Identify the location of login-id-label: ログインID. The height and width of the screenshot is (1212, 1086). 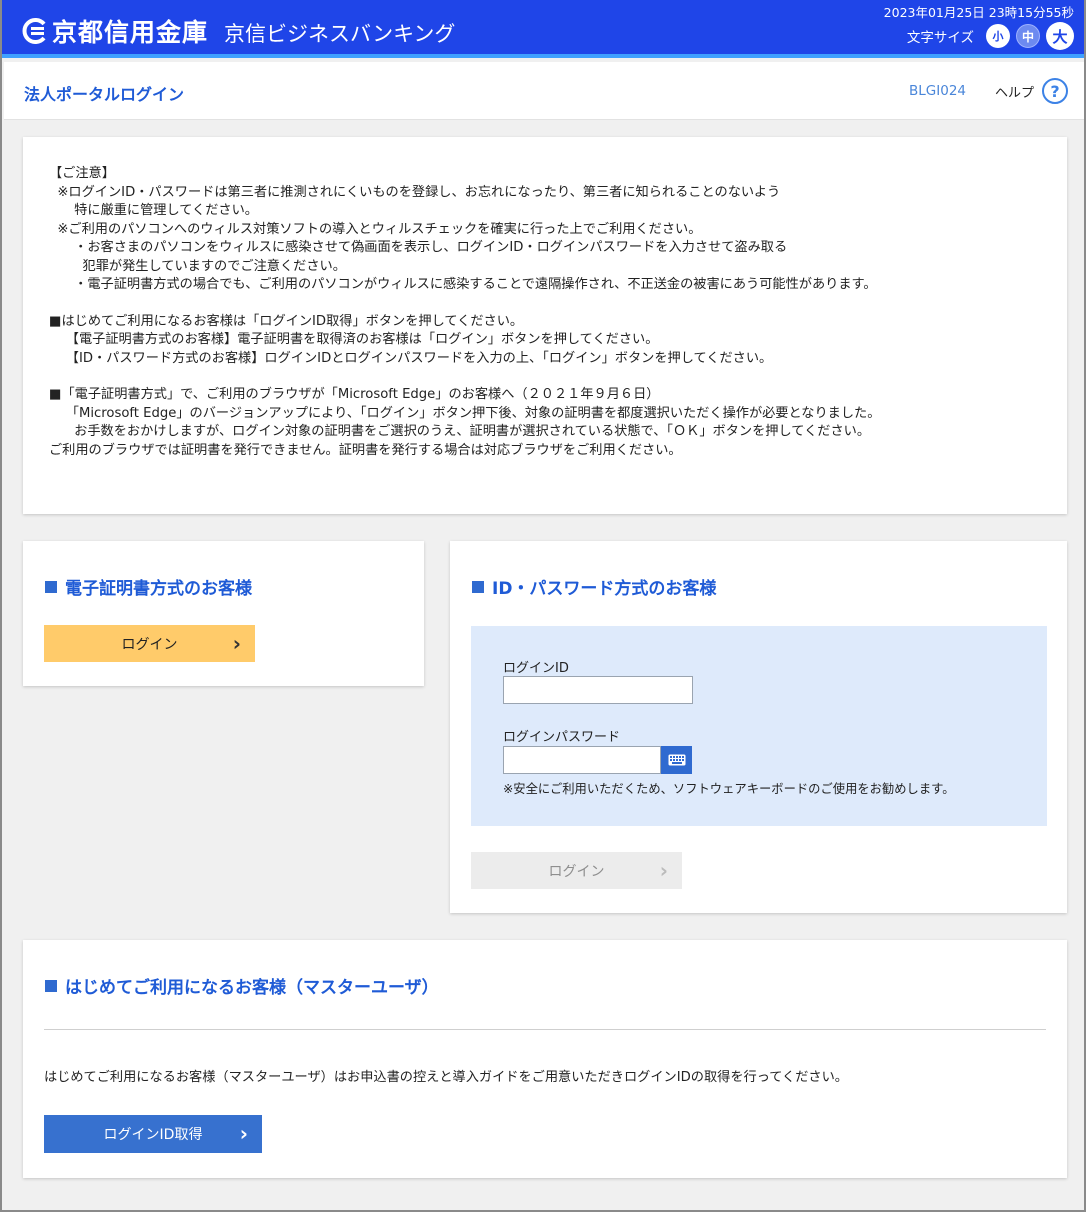
(536, 668).